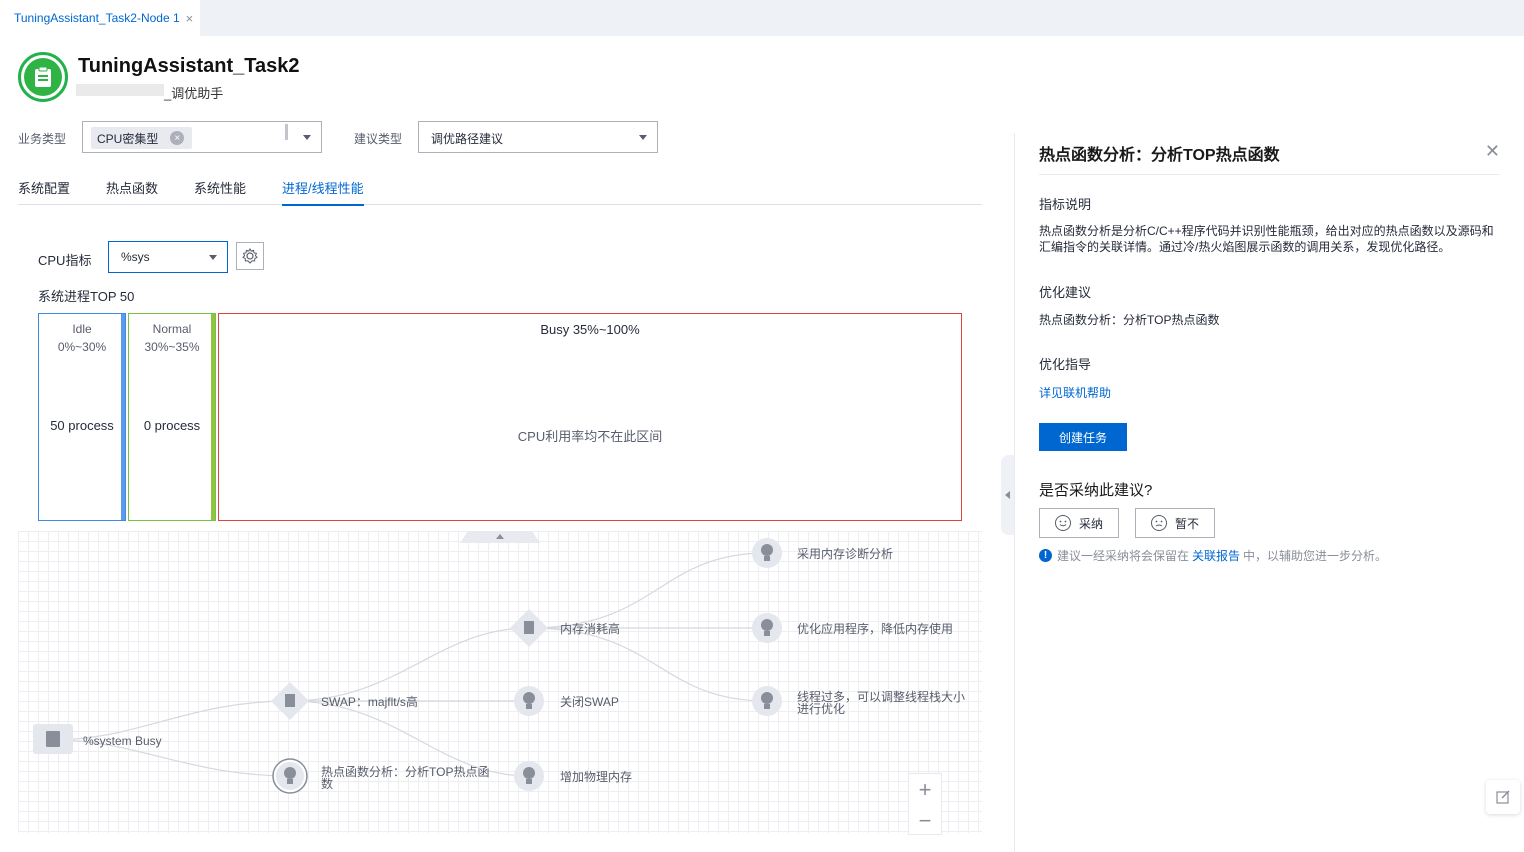  Describe the element at coordinates (120, 90) in the screenshot. I see `redacted-text` at that location.